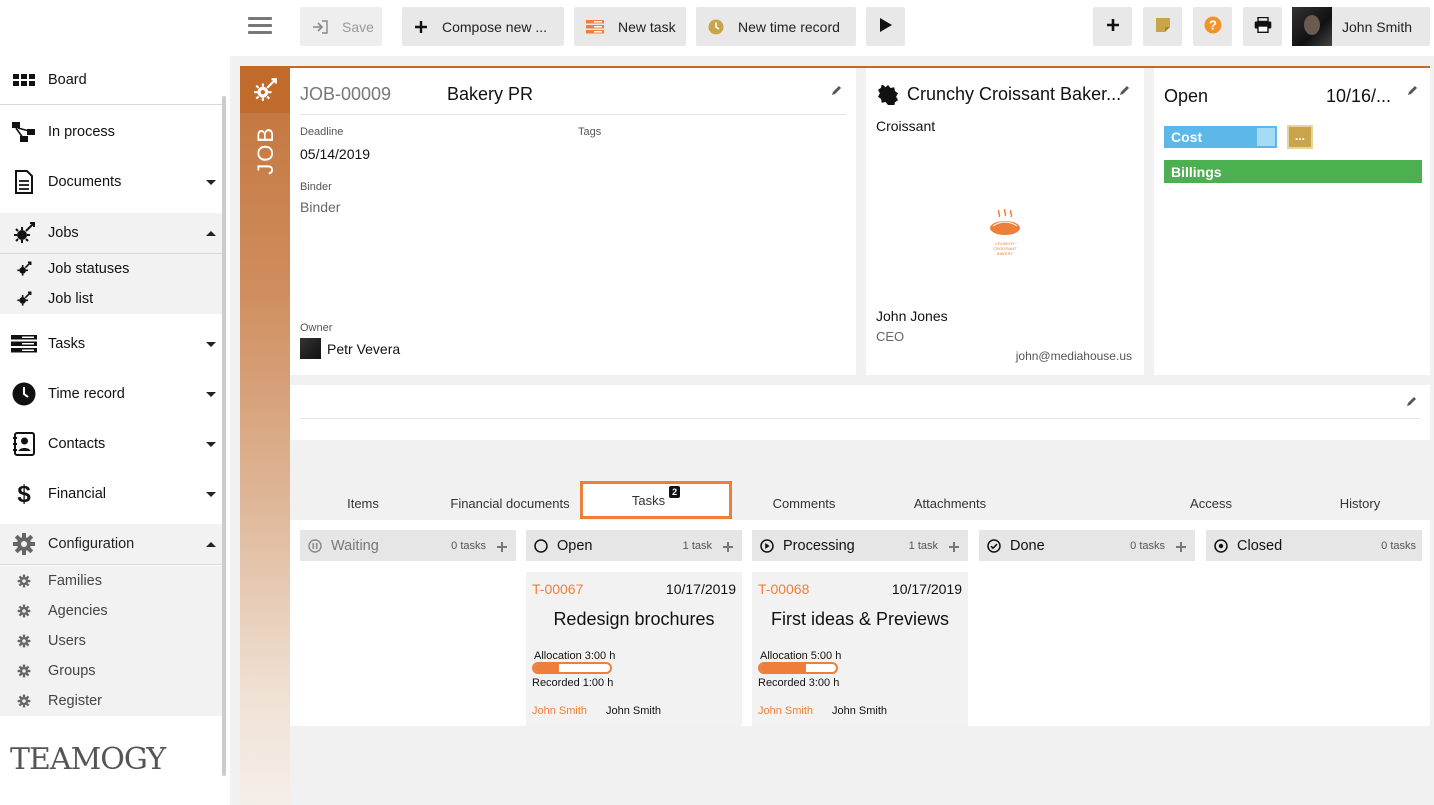  I want to click on tab-tasks: Tasks 2, so click(656, 500).